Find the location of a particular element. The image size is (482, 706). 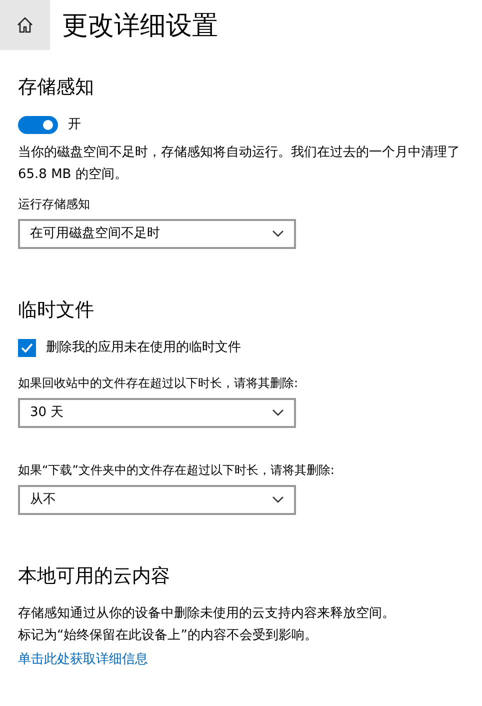

description-text: 存储感知通过从你的设备中删除未使用的云支持内容来释放空间。 is located at coordinates (207, 614).